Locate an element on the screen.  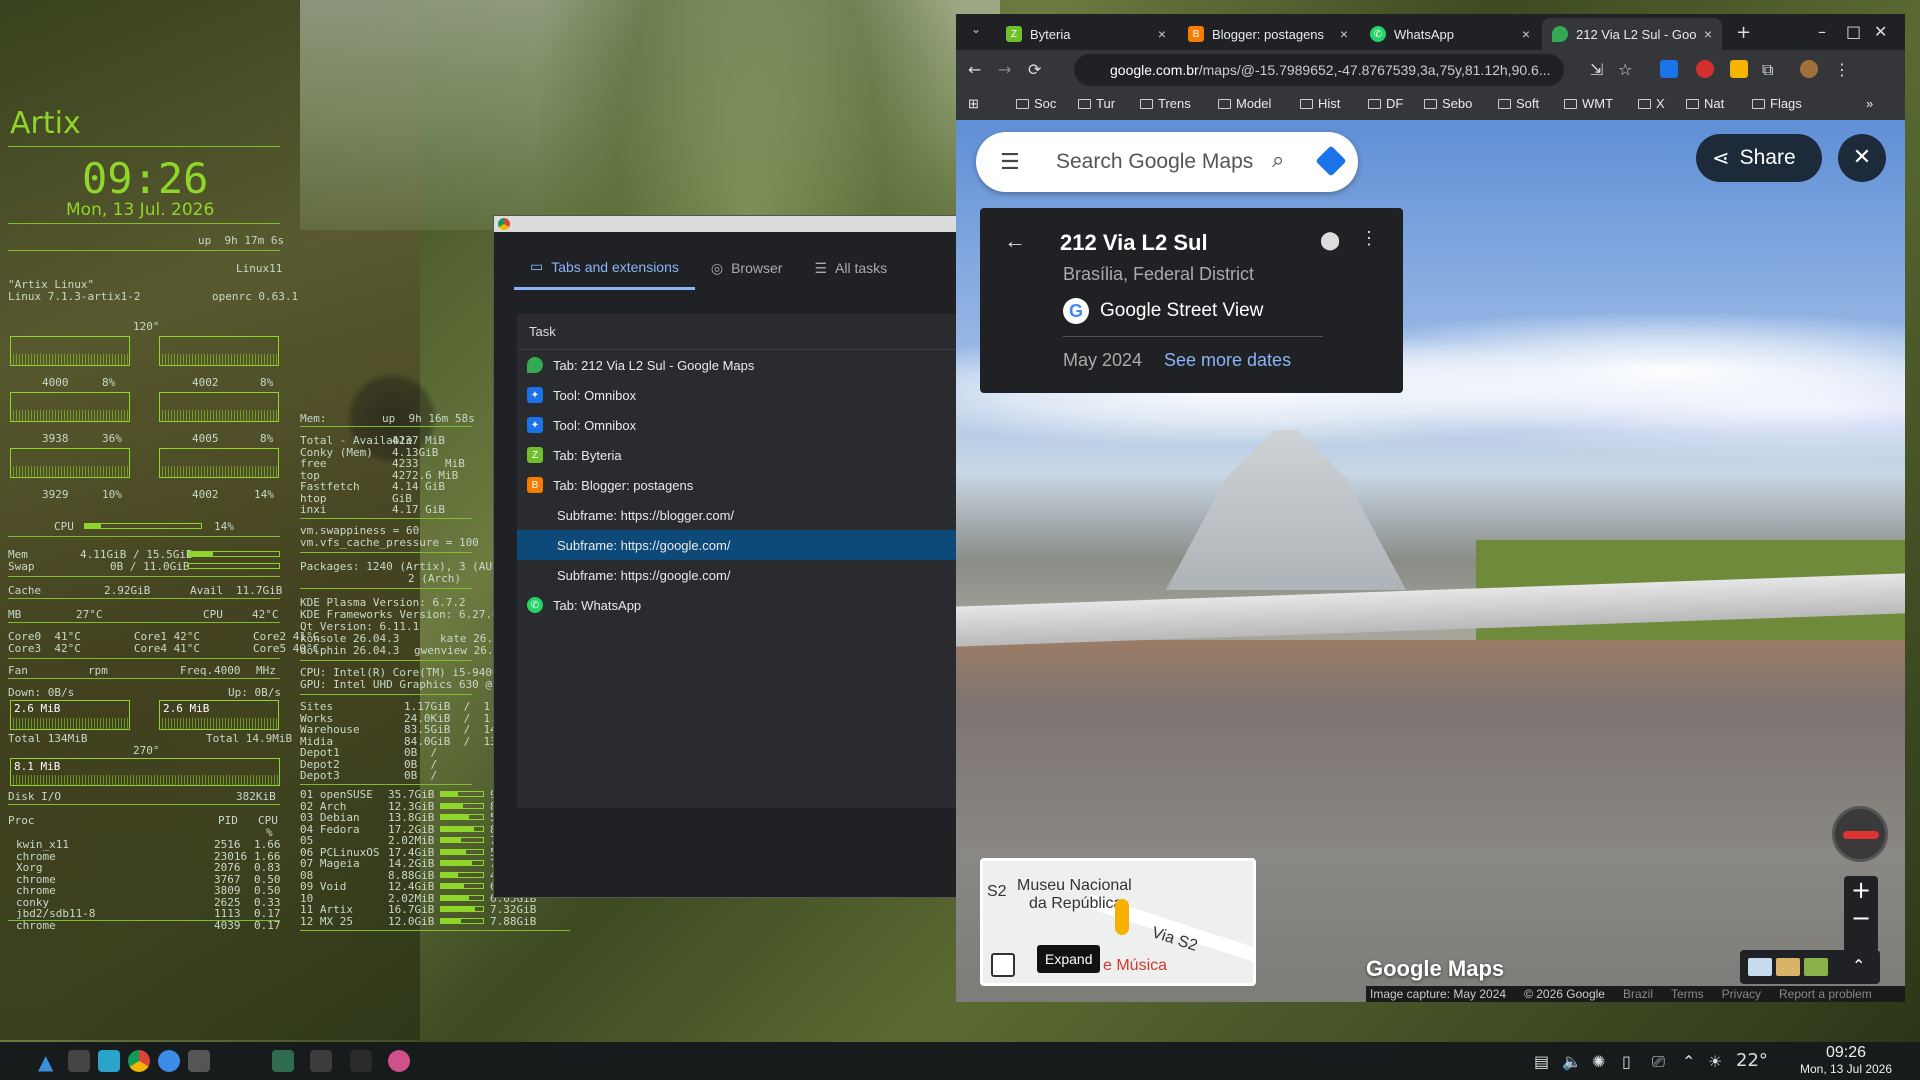
bookmark-folder: X is located at coordinates (1651, 103).